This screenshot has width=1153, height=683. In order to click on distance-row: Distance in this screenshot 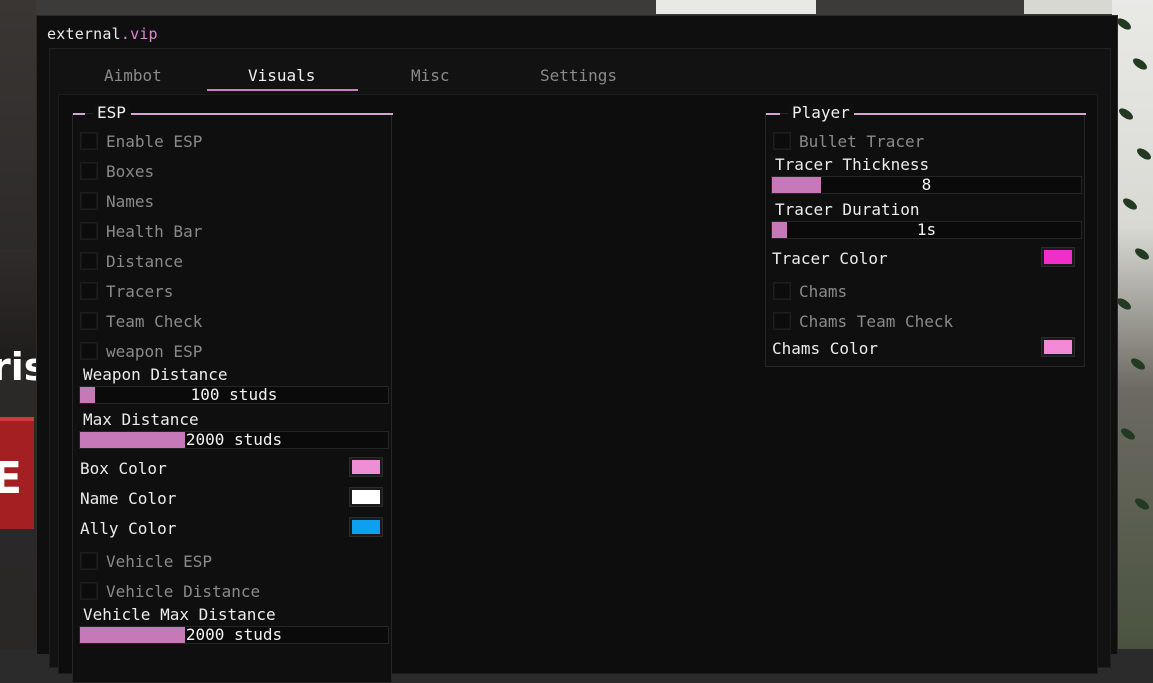, I will do `click(131, 261)`.